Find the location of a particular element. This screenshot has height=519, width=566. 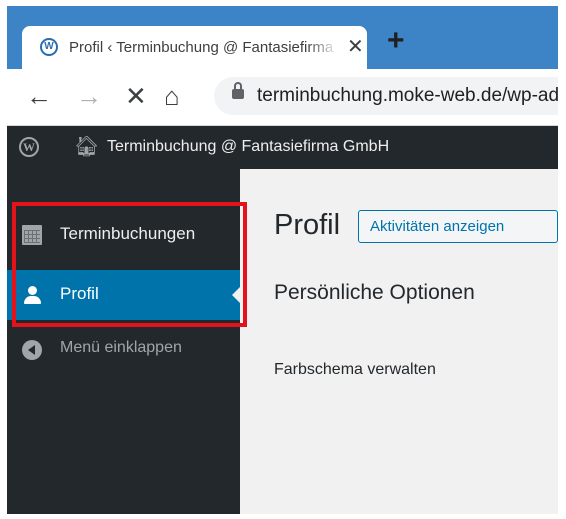

color-scheme-label: Farbschema verwalten is located at coordinates (355, 369).